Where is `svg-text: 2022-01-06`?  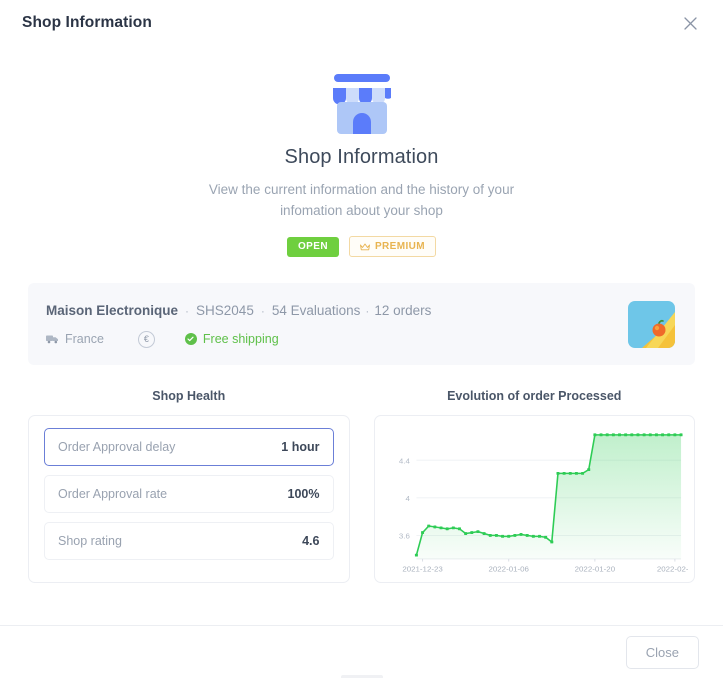 svg-text: 2022-01-06 is located at coordinates (508, 569).